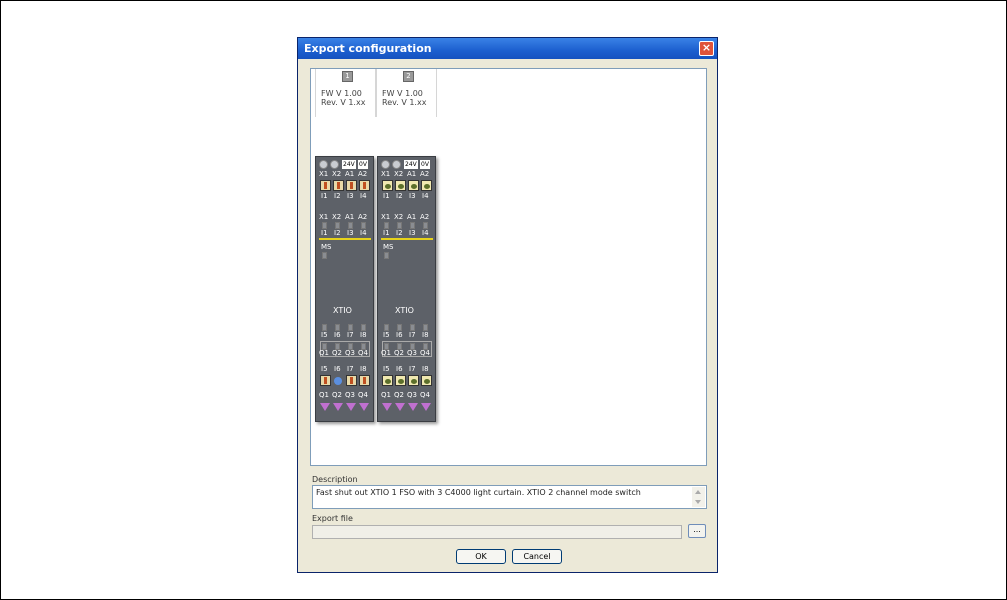 The width and height of the screenshot is (1007, 600). Describe the element at coordinates (497, 532) in the screenshot. I see `export-file-field` at that location.